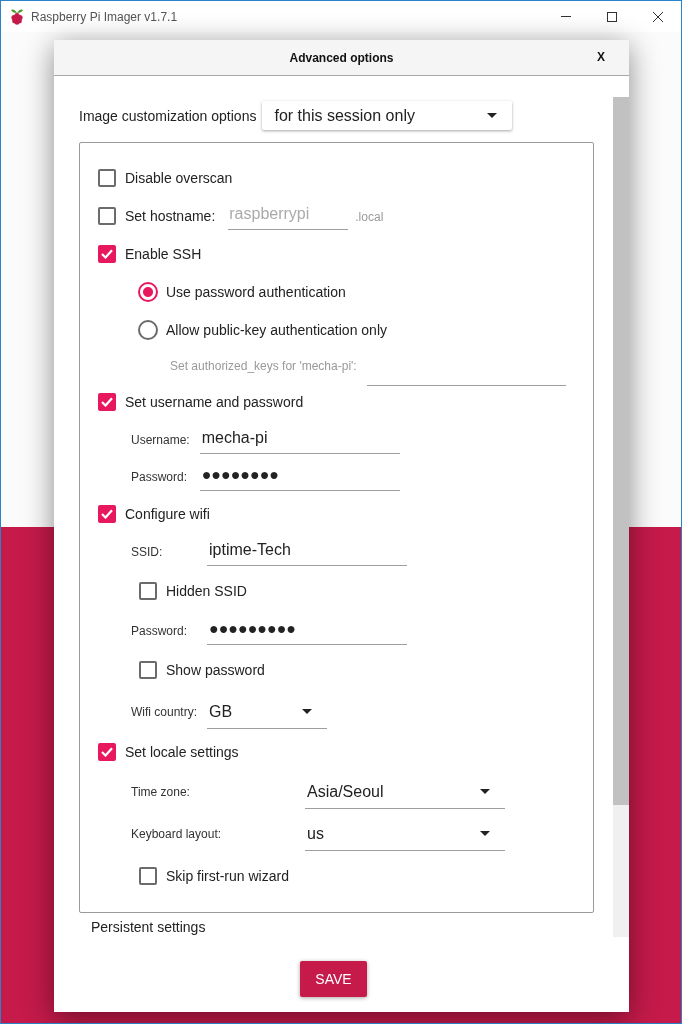 Image resolution: width=682 pixels, height=1024 pixels. Describe the element at coordinates (167, 514) in the screenshot. I see `checkbox-label: Configure wifi` at that location.